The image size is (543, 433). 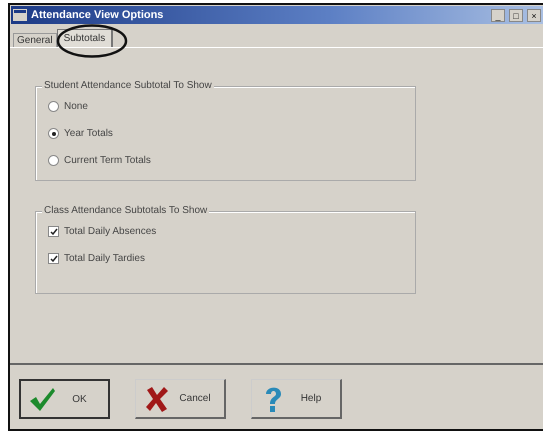 I want to click on dialog-button: Help, so click(x=296, y=399).